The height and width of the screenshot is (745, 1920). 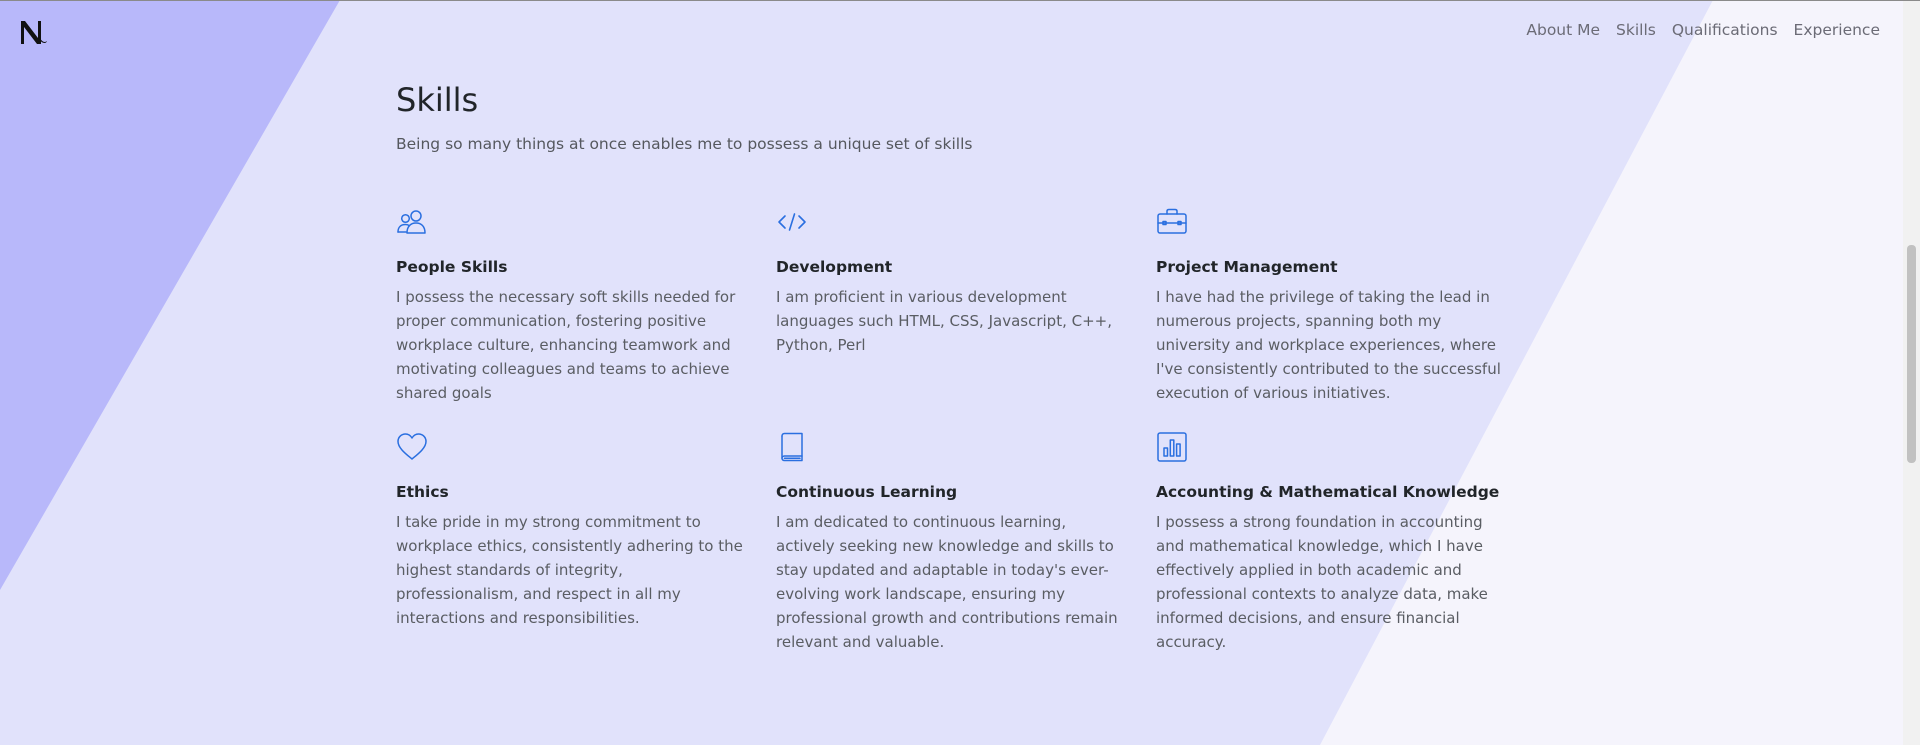 What do you see at coordinates (1328, 492) in the screenshot?
I see `skill-title: Accounting & Mathematical Knowledge` at bounding box center [1328, 492].